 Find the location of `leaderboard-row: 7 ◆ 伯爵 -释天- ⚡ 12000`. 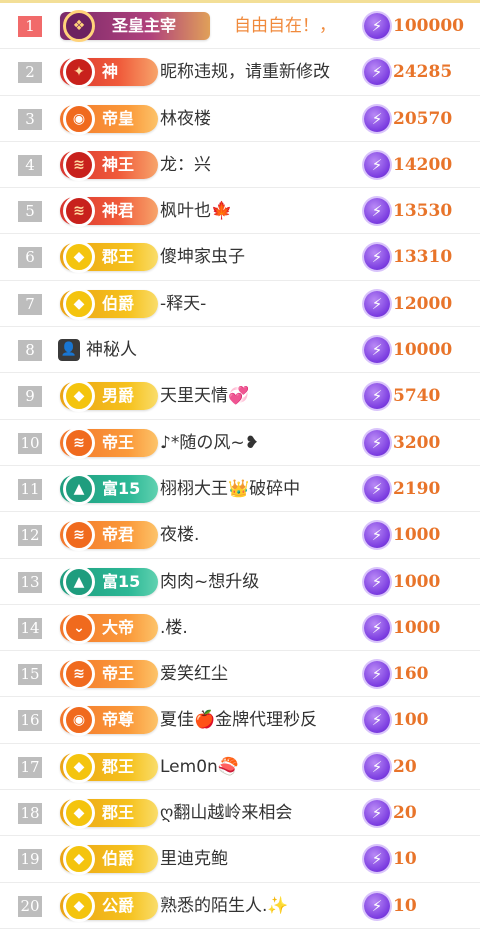

leaderboard-row: 7 ◆ 伯爵 -释天- ⚡ 12000 is located at coordinates (240, 304).